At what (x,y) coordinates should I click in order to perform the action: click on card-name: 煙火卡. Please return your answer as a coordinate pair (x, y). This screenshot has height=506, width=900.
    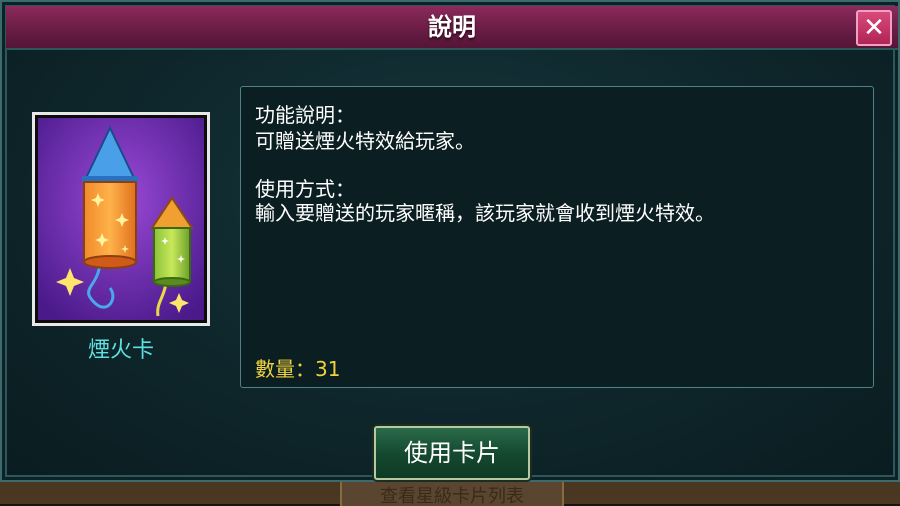
    Looking at the image, I should click on (120, 350).